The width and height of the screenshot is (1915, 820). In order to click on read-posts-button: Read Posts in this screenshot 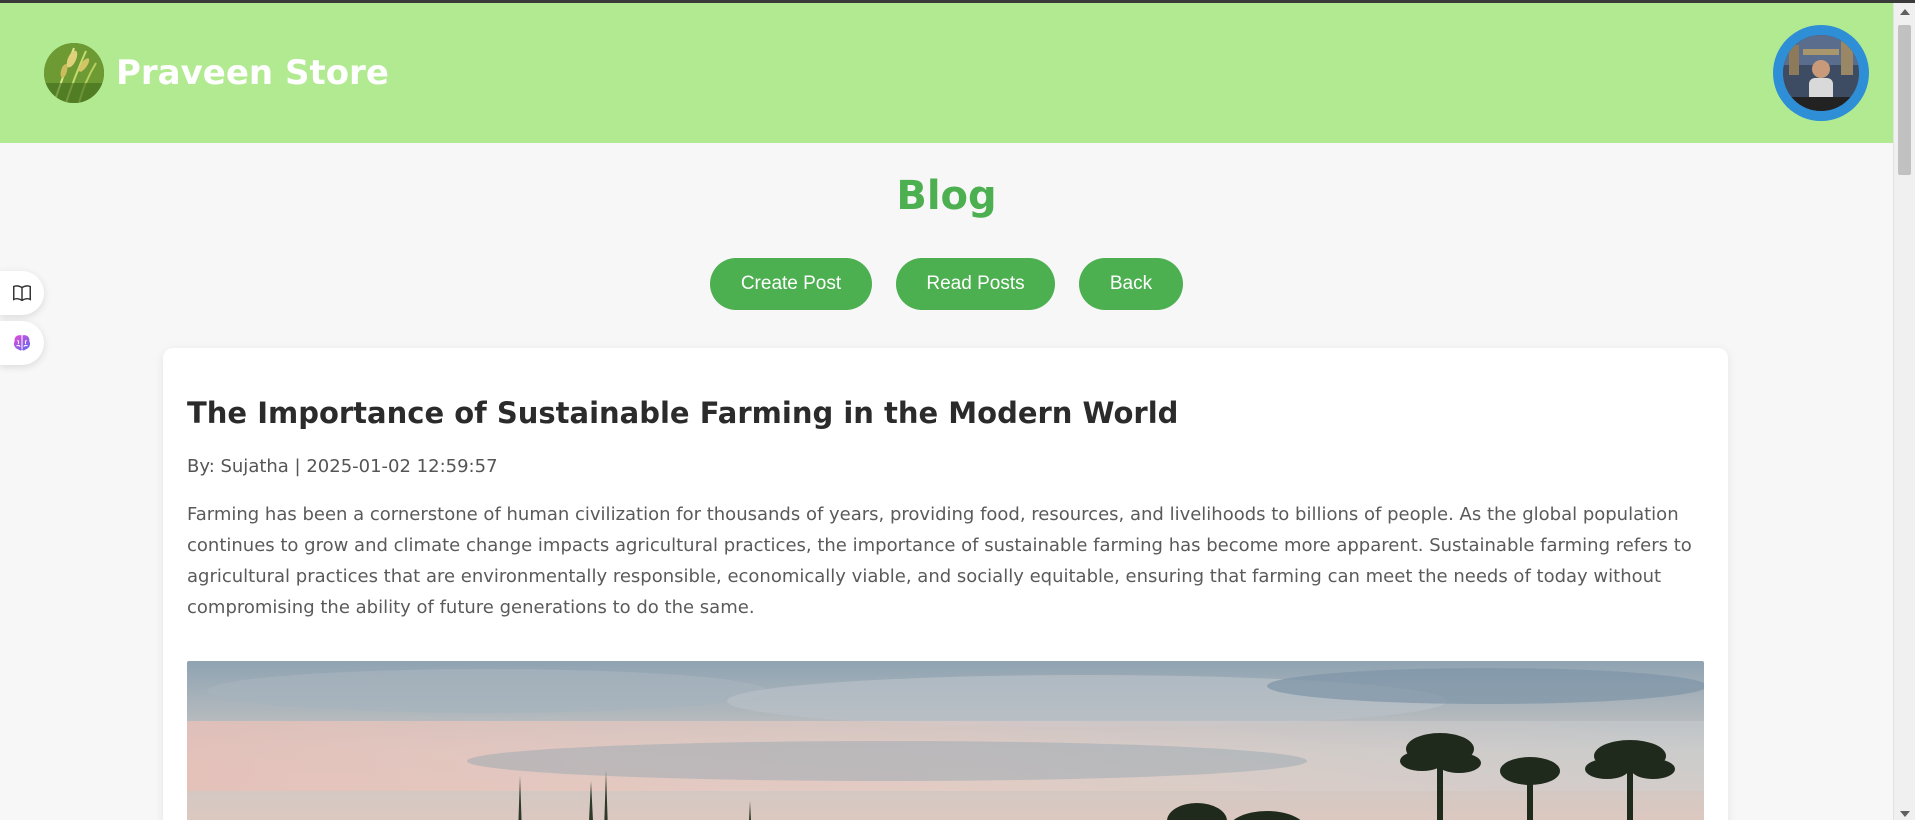, I will do `click(975, 284)`.